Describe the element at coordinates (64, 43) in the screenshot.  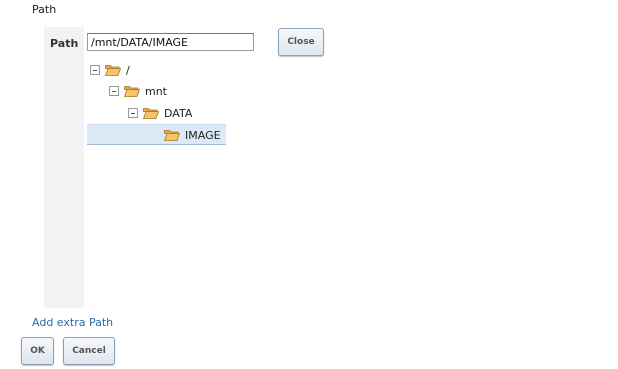
I see `path-label: Path` at that location.